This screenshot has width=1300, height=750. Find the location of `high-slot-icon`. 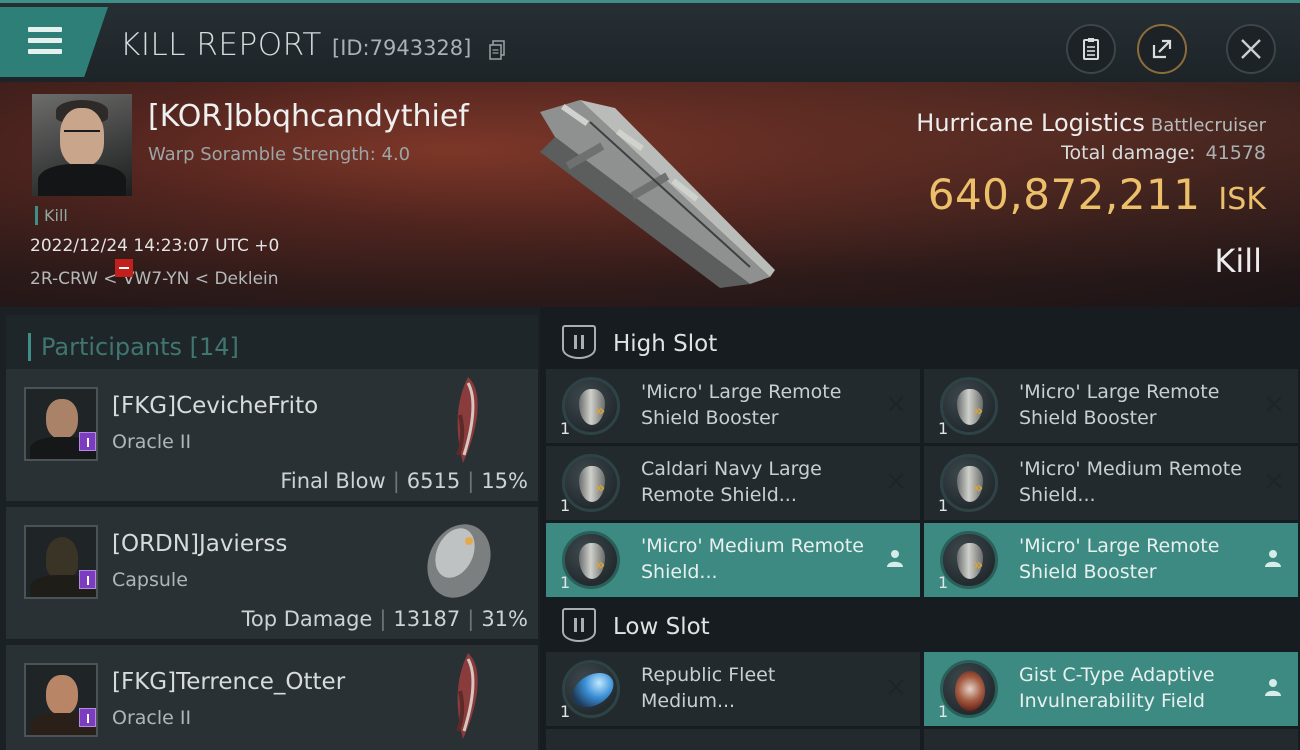

high-slot-icon is located at coordinates (579, 342).